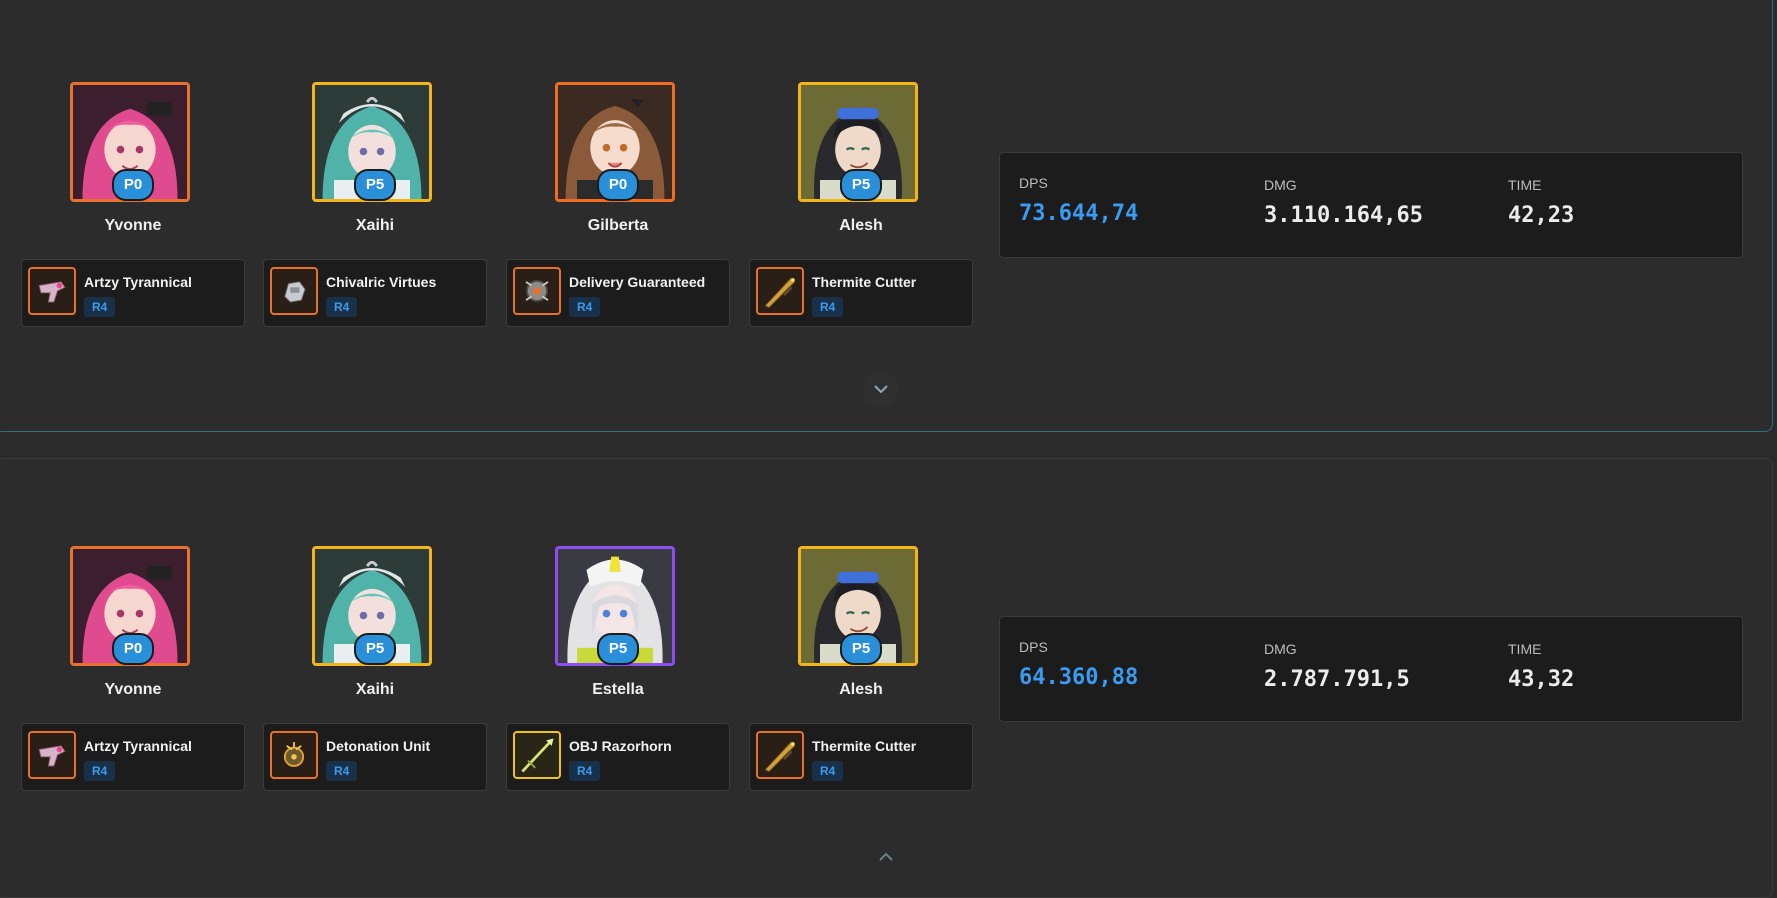  What do you see at coordinates (1078, 200) in the screenshot?
I see `stat-dps: DPS 73.644,74` at bounding box center [1078, 200].